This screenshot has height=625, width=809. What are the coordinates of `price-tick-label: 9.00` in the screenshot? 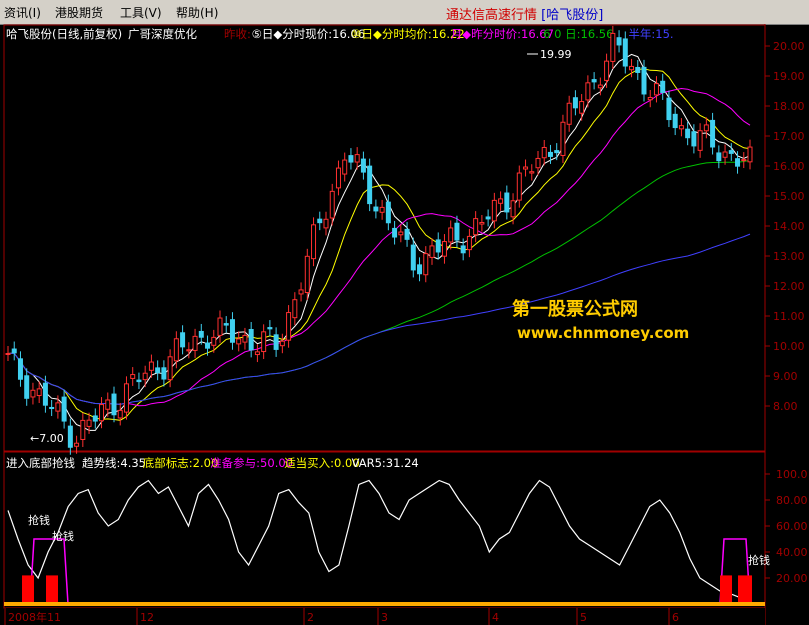 It's located at (785, 376).